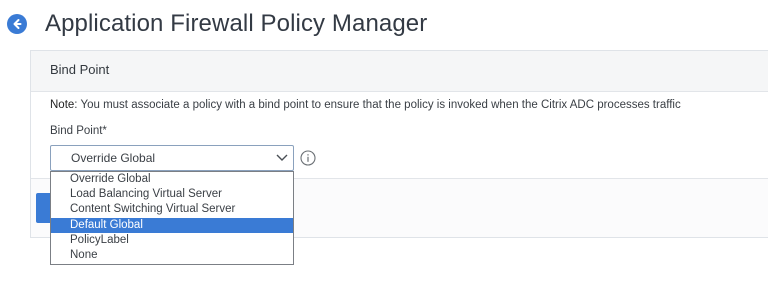  I want to click on panel-header: Bind Point, so click(399, 71).